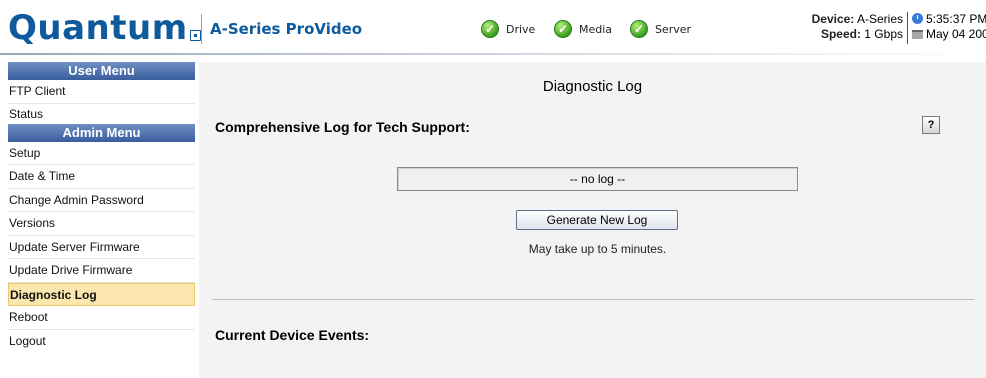 This screenshot has height=378, width=986. I want to click on quantum-logo: Quantum, so click(104, 28).